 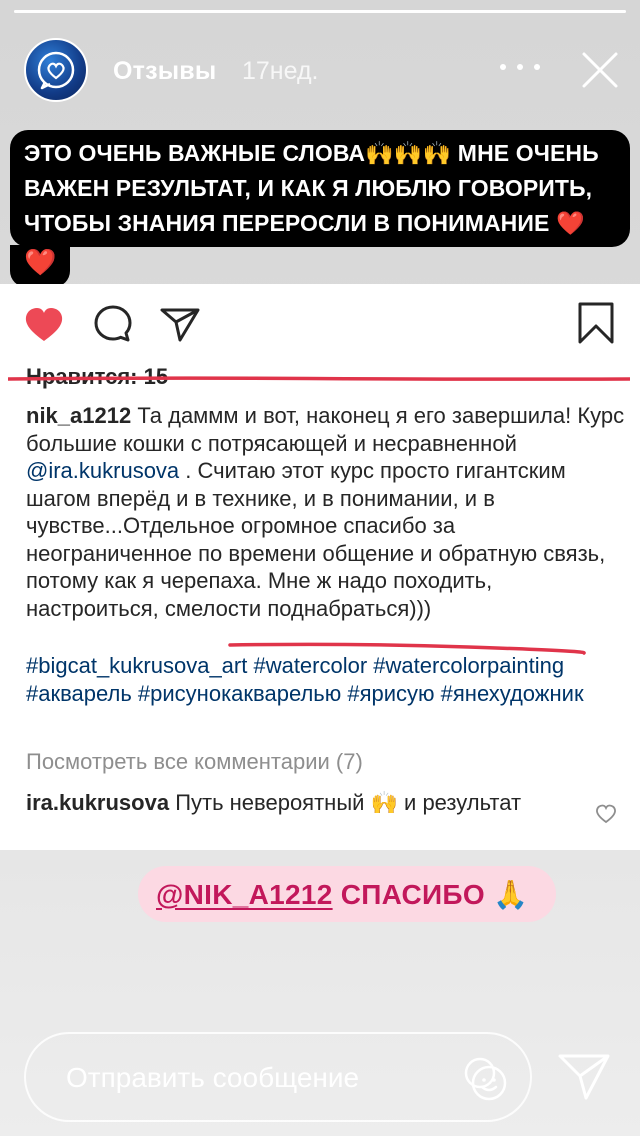 What do you see at coordinates (78, 415) in the screenshot?
I see `comment-username: nik_a1212` at bounding box center [78, 415].